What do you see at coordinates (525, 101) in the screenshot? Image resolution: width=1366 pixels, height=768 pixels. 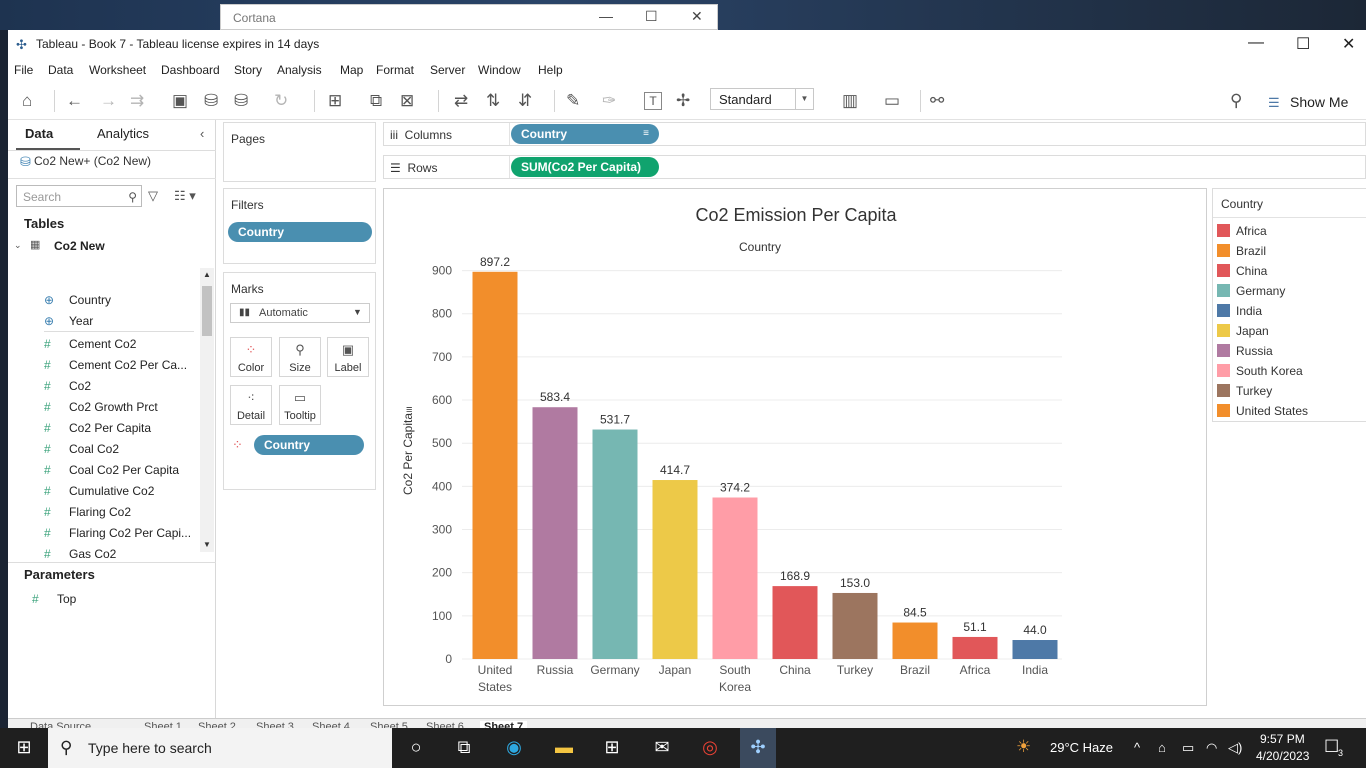 I see `sort-descending-icon: ⇵` at bounding box center [525, 101].